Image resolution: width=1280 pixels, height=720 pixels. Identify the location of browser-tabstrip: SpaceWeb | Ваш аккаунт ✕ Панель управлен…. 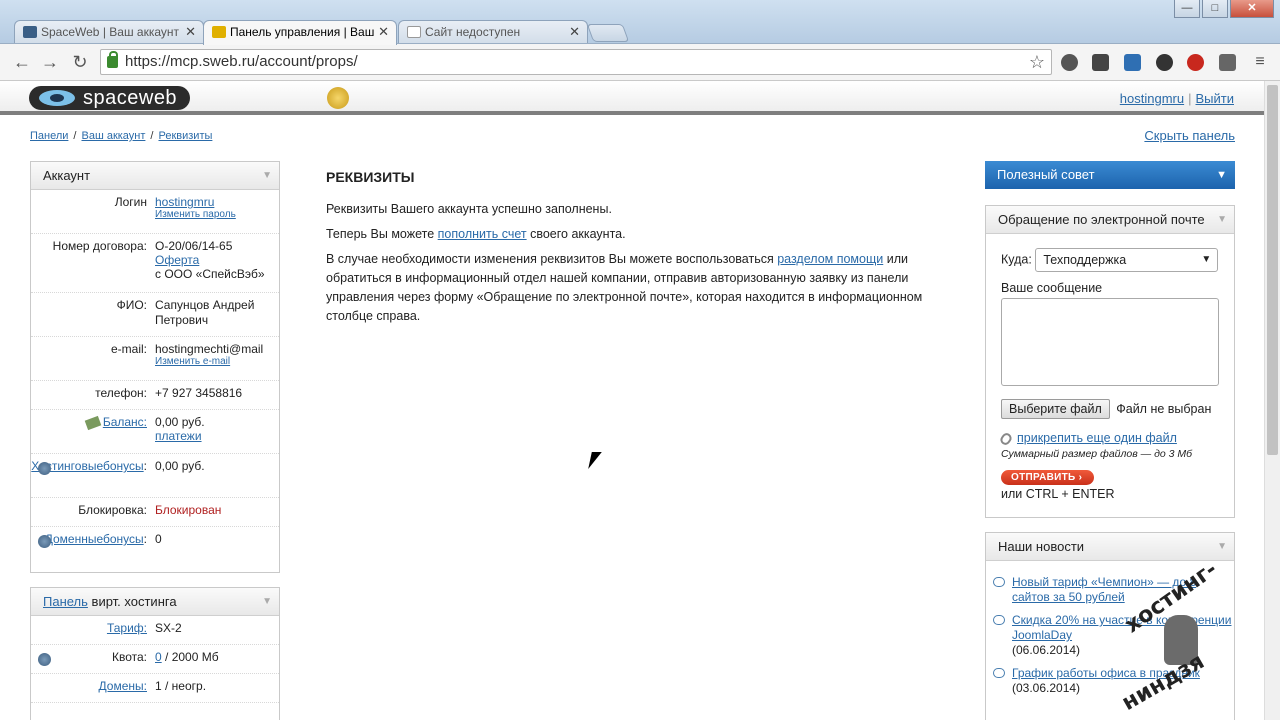
(640, 22).